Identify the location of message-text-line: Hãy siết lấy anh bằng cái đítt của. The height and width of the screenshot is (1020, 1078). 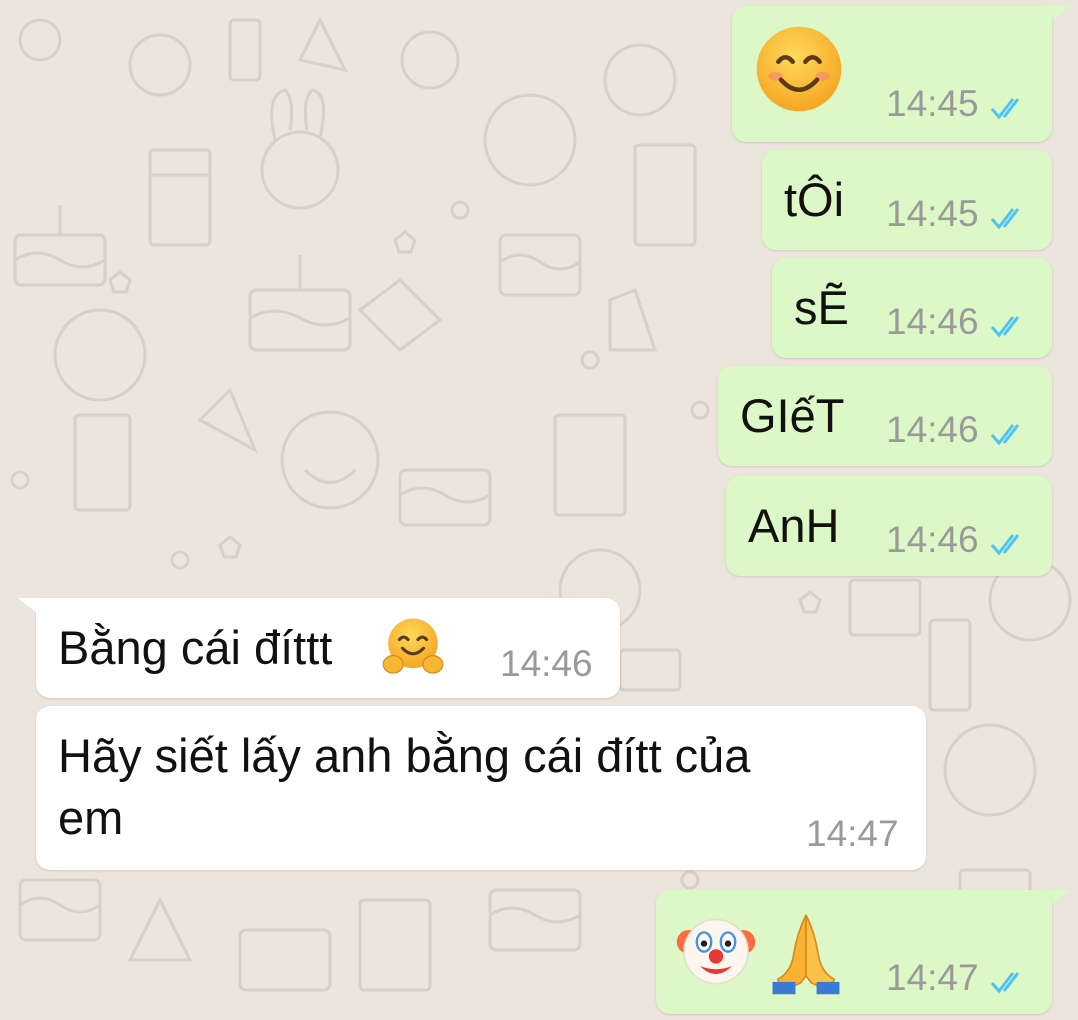
(404, 755).